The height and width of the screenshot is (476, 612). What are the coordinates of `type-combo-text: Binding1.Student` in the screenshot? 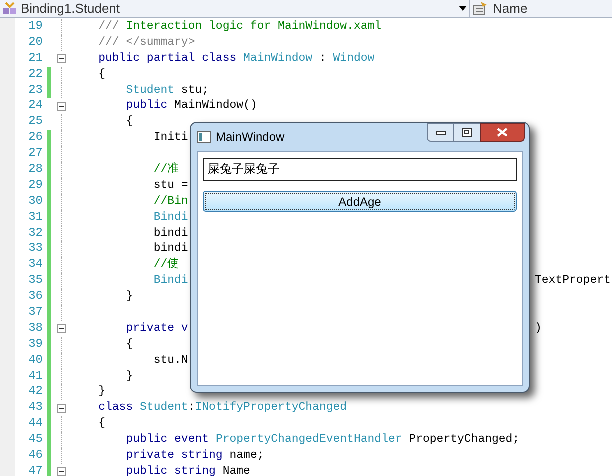 It's located at (71, 9).